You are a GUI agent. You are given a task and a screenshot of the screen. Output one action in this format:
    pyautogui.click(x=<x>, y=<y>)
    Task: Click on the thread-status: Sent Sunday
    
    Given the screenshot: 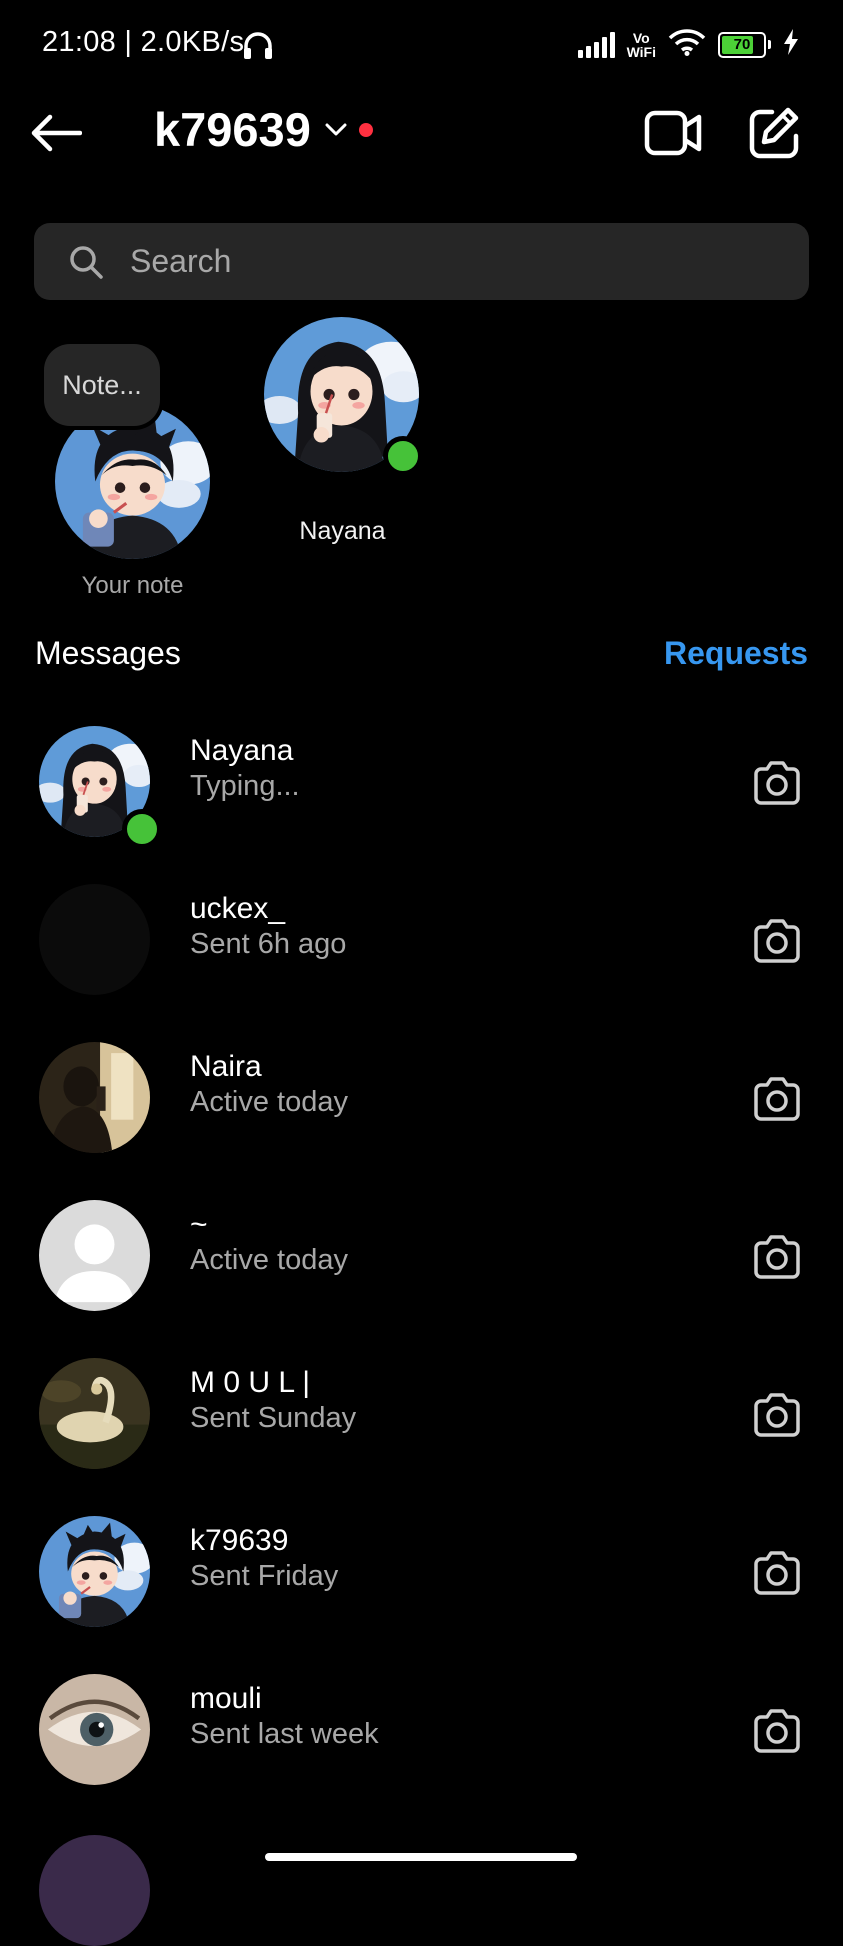 What is the action you would take?
    pyautogui.click(x=273, y=1418)
    